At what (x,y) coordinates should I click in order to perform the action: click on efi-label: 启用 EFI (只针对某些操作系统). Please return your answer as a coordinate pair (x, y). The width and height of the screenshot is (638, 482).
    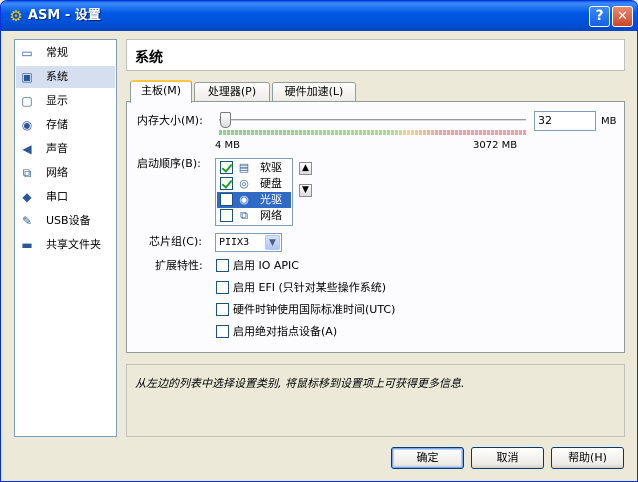
    Looking at the image, I should click on (309, 288).